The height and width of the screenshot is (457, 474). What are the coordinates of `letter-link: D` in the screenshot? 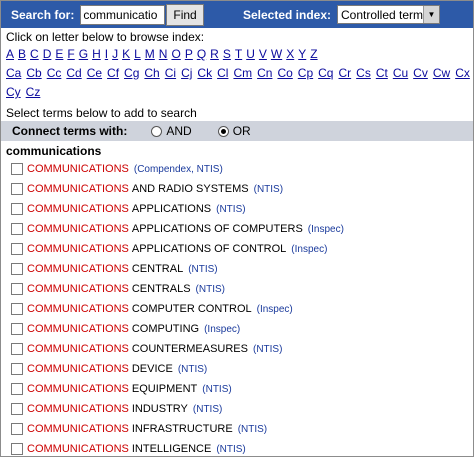 It's located at (47, 54).